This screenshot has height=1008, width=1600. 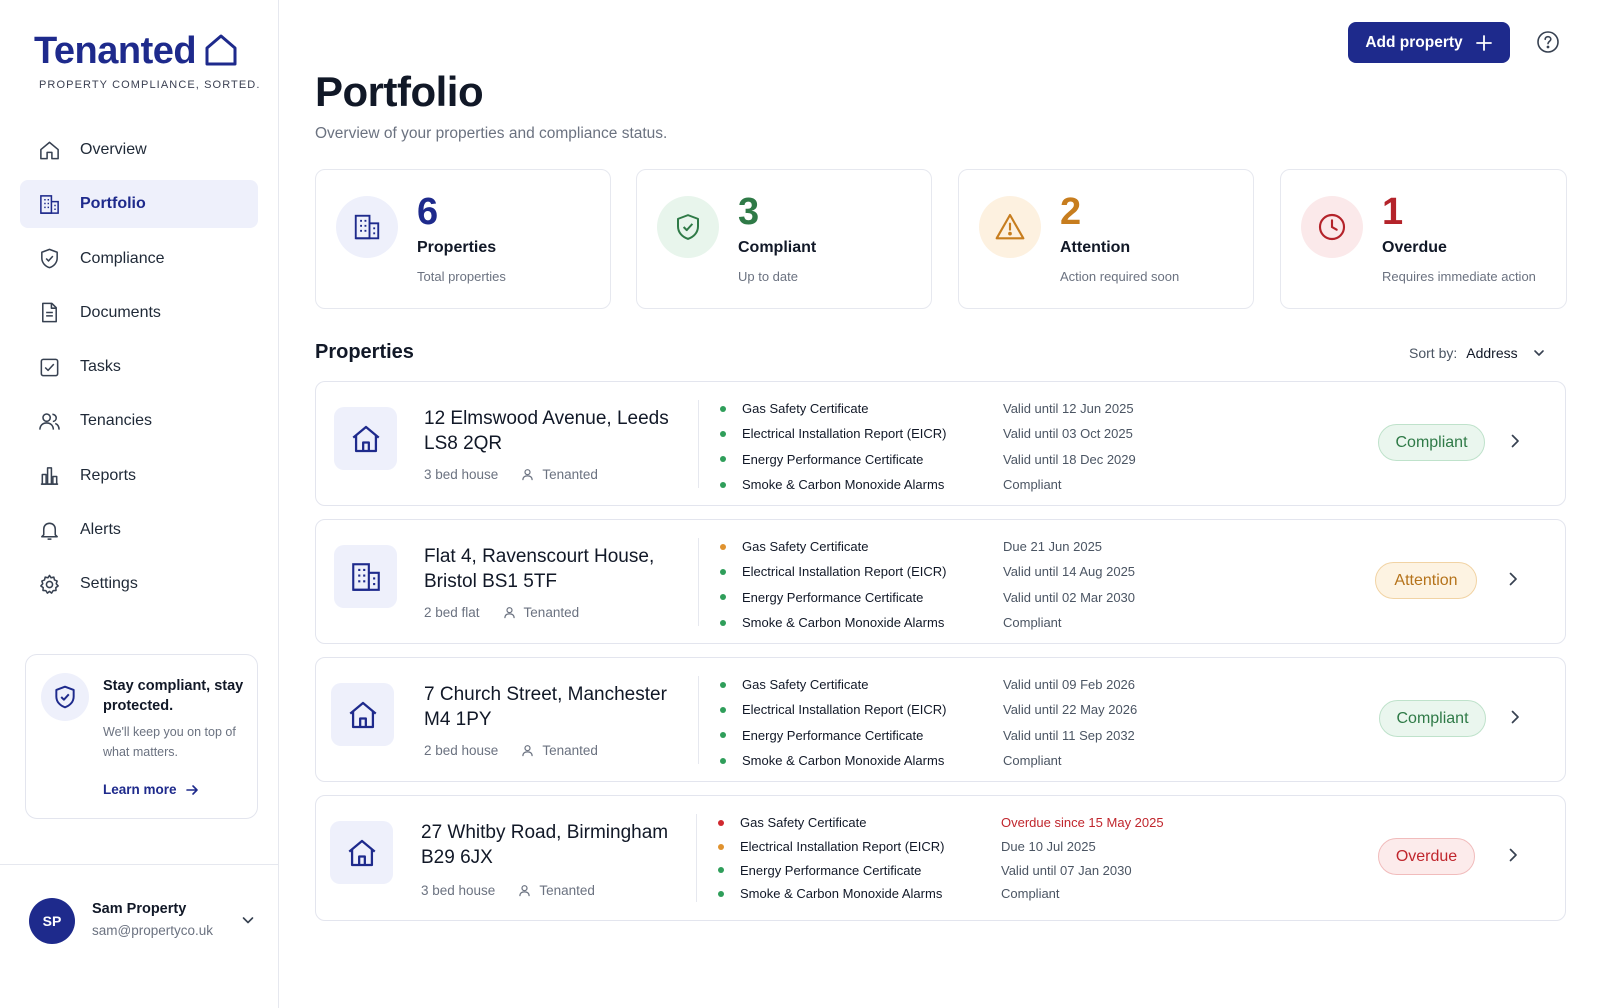 I want to click on sidebar-item-portfolio: Portfolio, so click(x=139, y=204).